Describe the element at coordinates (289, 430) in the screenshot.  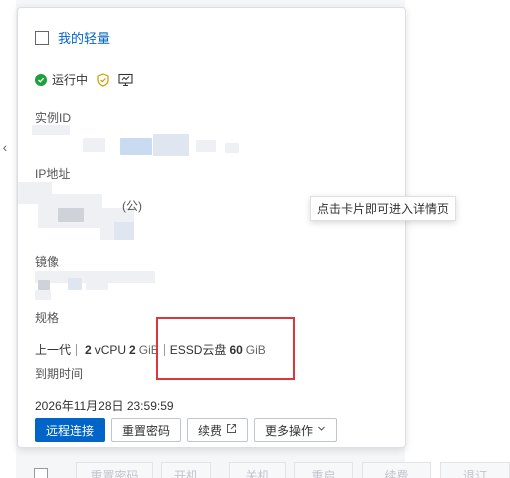
I see `more-actions-label: 更多操作` at that location.